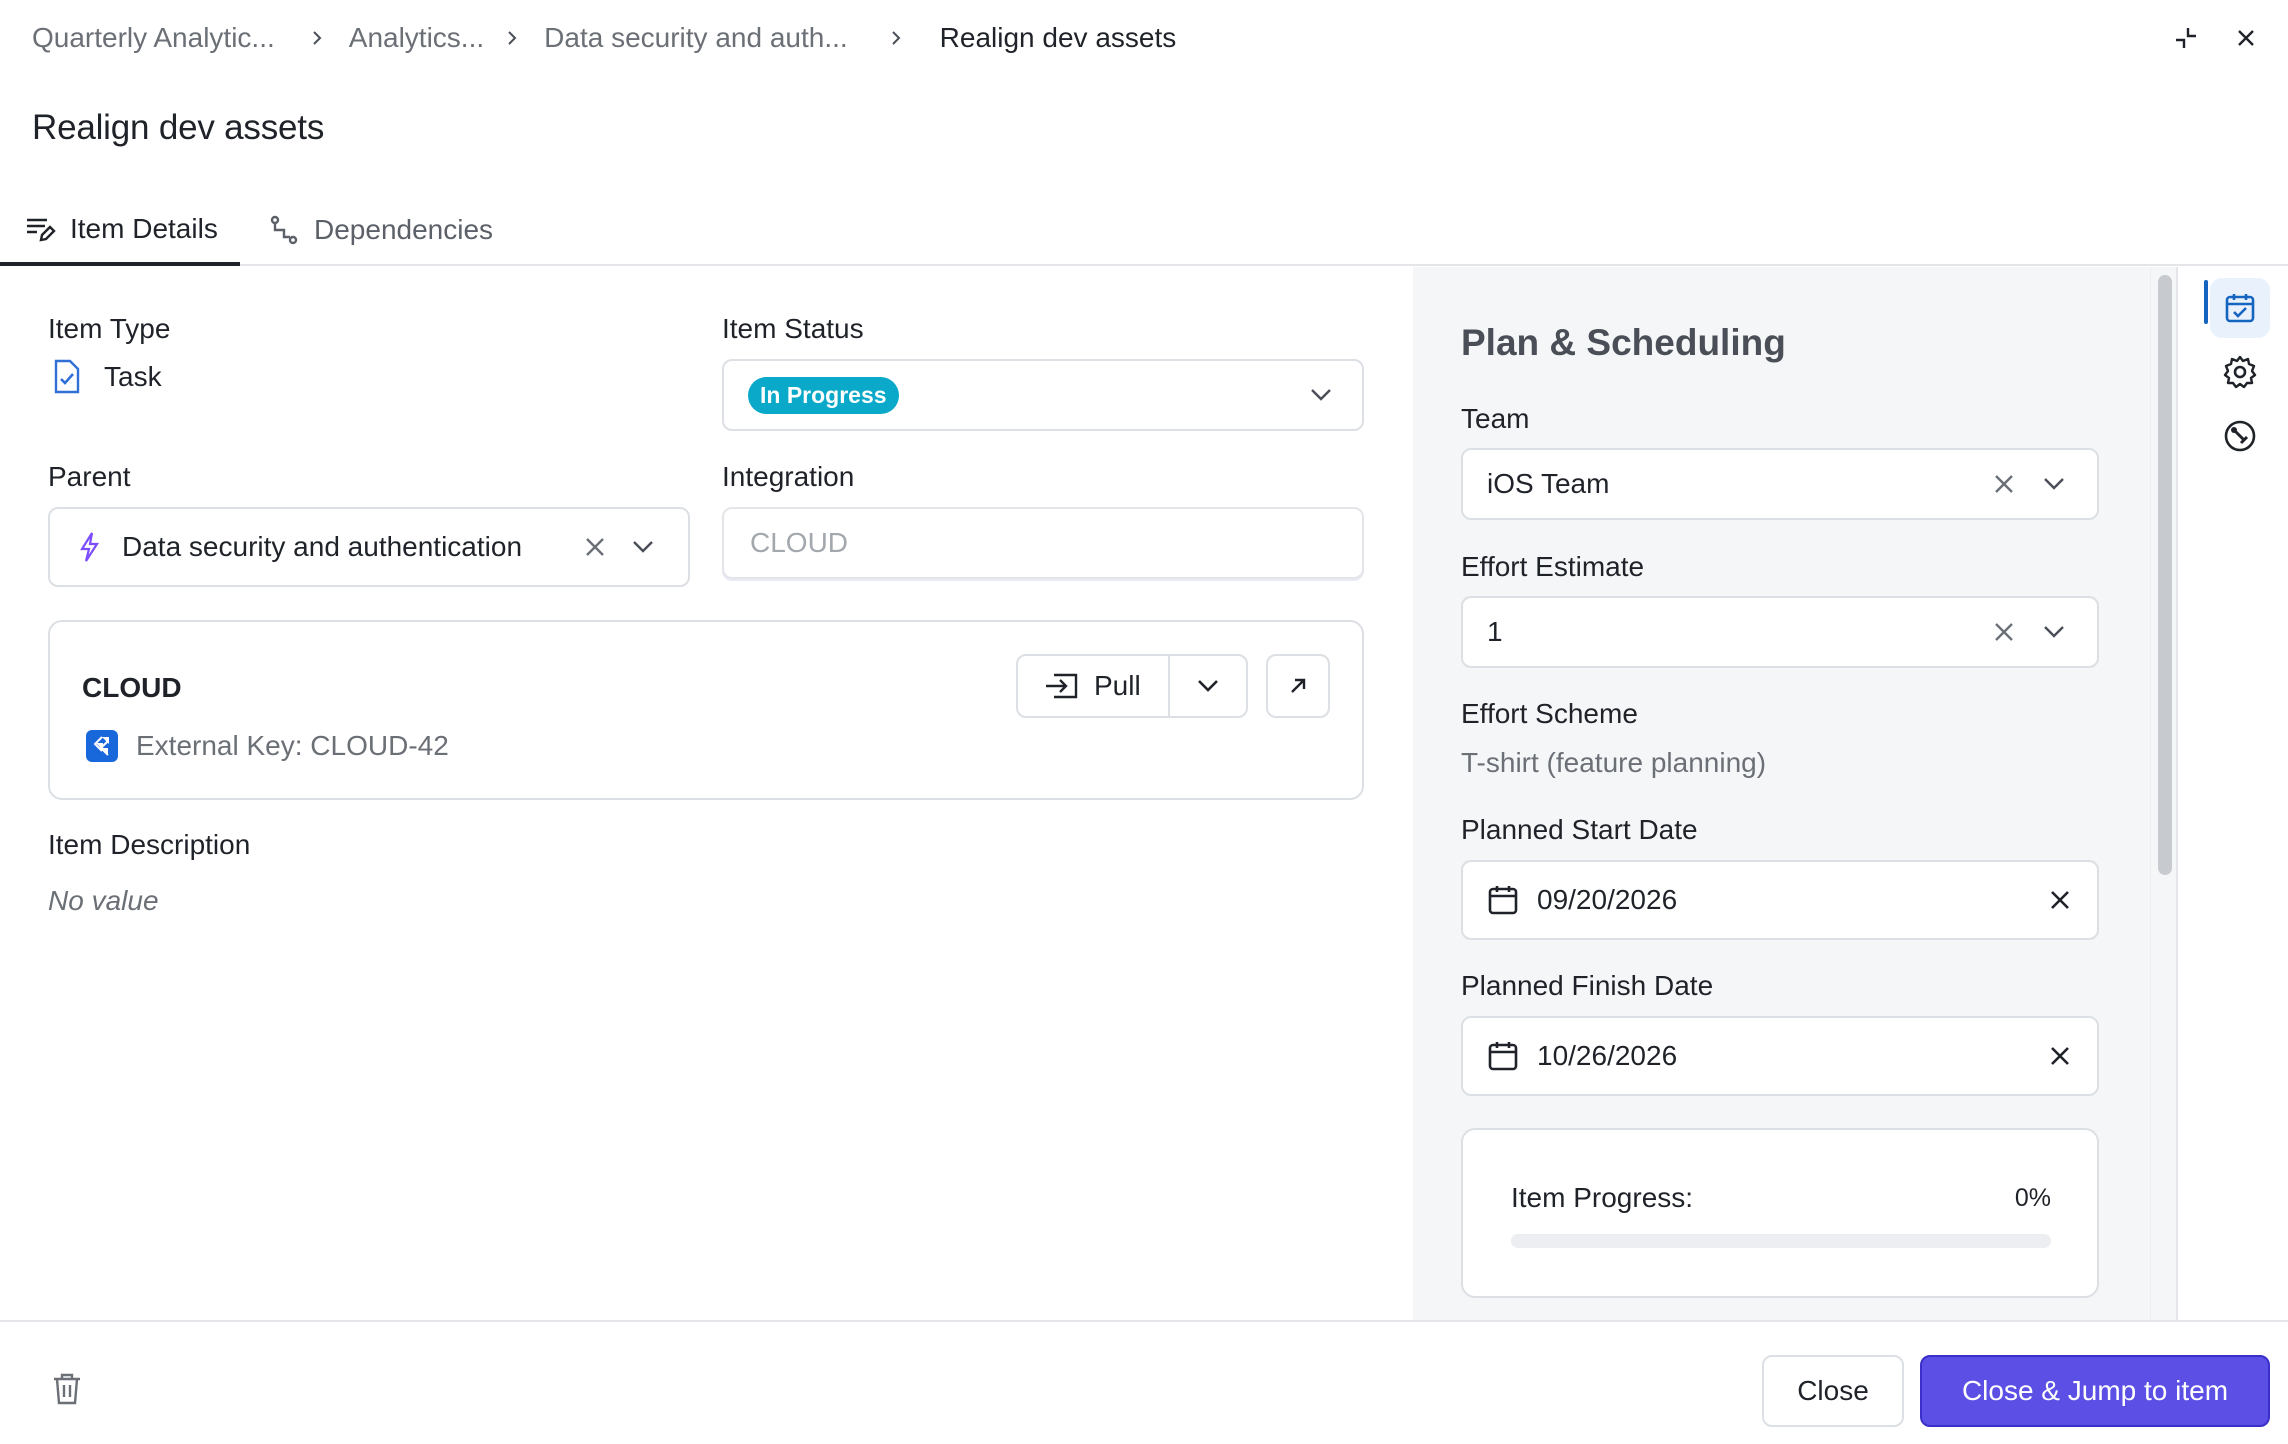 The width and height of the screenshot is (2288, 1444). I want to click on page-title: Realign dev assets, so click(178, 127).